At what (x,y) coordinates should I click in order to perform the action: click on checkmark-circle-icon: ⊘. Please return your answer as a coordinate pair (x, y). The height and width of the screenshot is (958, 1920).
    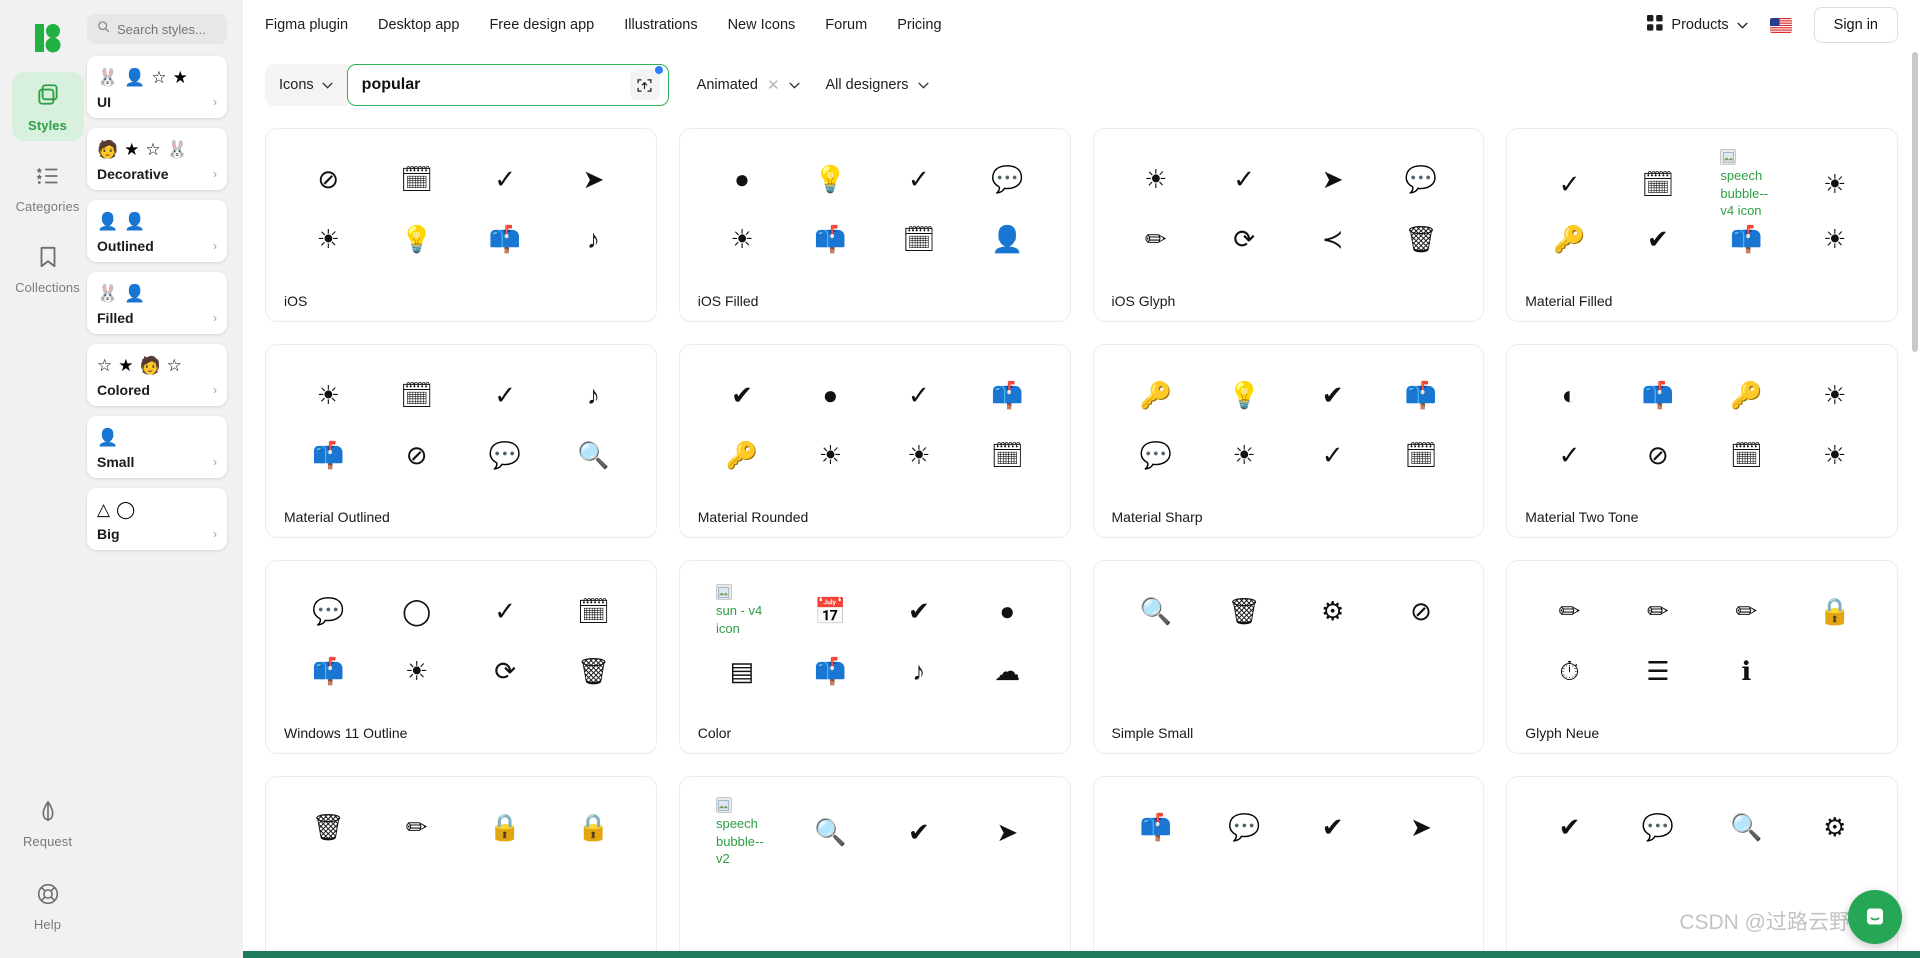
    Looking at the image, I should click on (328, 179).